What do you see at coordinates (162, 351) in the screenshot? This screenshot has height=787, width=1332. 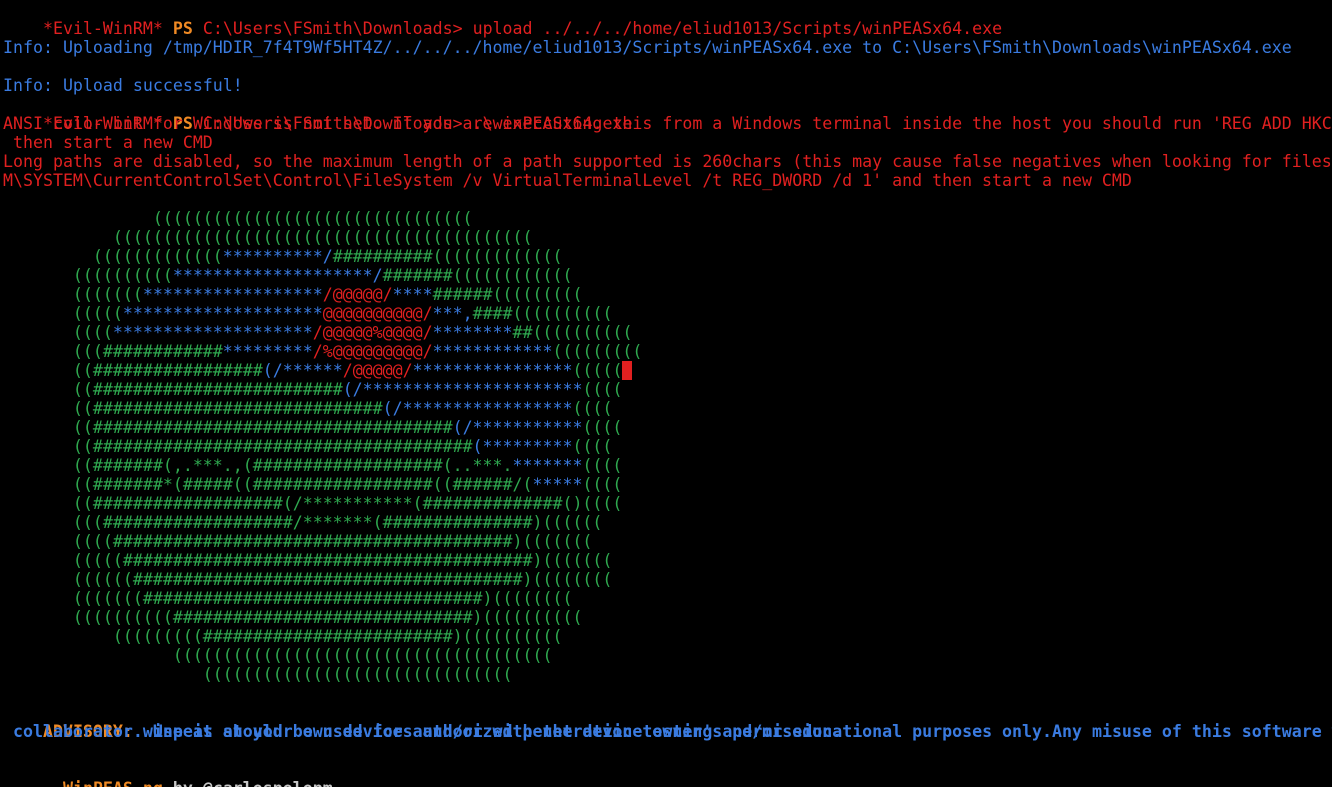 I see `ascii-art-segment: ############` at bounding box center [162, 351].